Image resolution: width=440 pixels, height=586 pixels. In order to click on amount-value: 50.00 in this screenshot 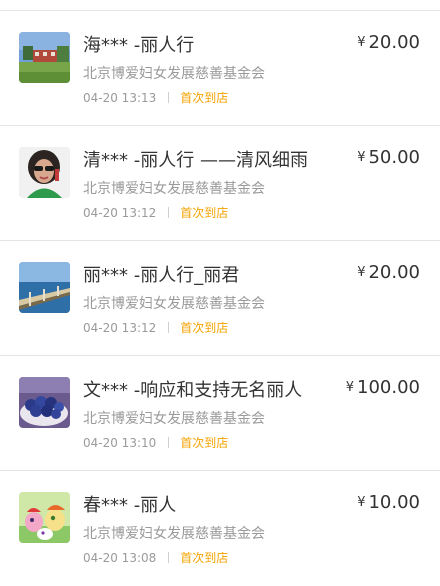, I will do `click(394, 157)`.